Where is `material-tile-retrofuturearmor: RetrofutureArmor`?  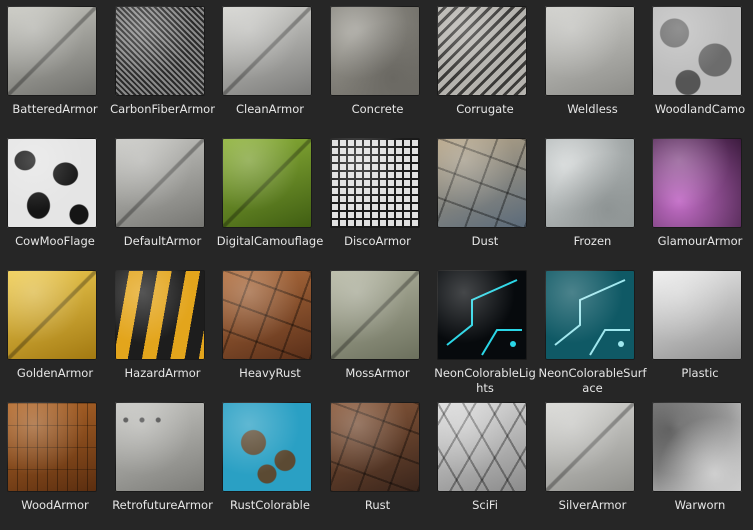
material-tile-retrofuturearmor: RetrofutureArmor is located at coordinates (167, 466).